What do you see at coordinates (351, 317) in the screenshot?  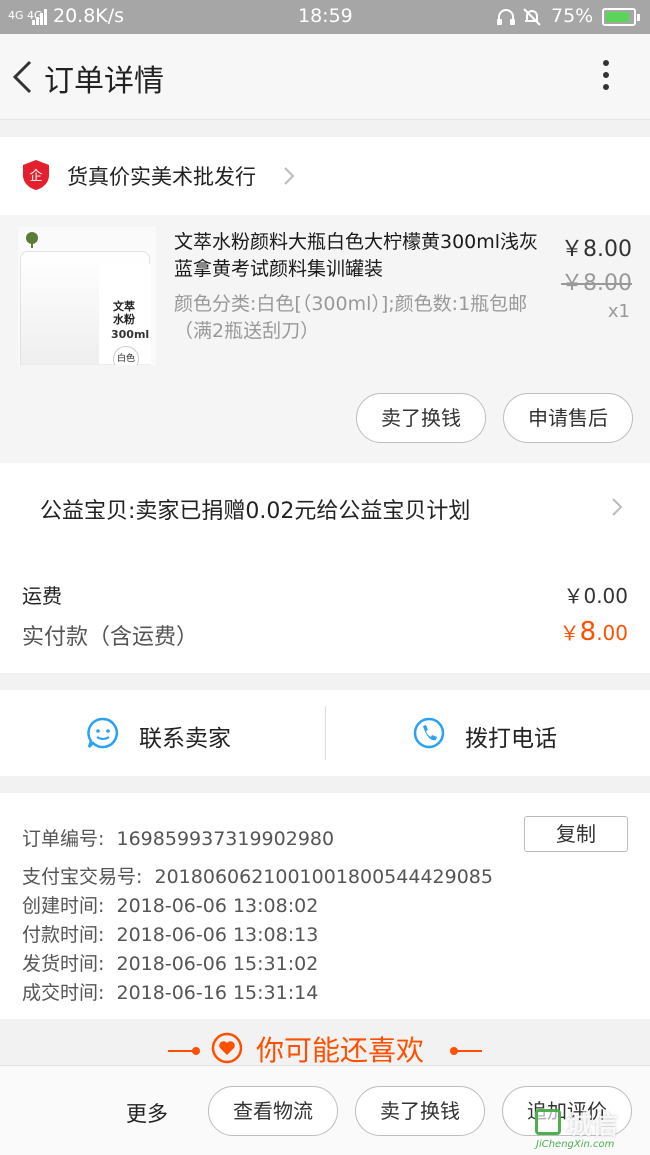 I see `product-spec: 颜色分类:白色[（300ml）];颜色数:1瓶包邮（满2瓶送刮刀）` at bounding box center [351, 317].